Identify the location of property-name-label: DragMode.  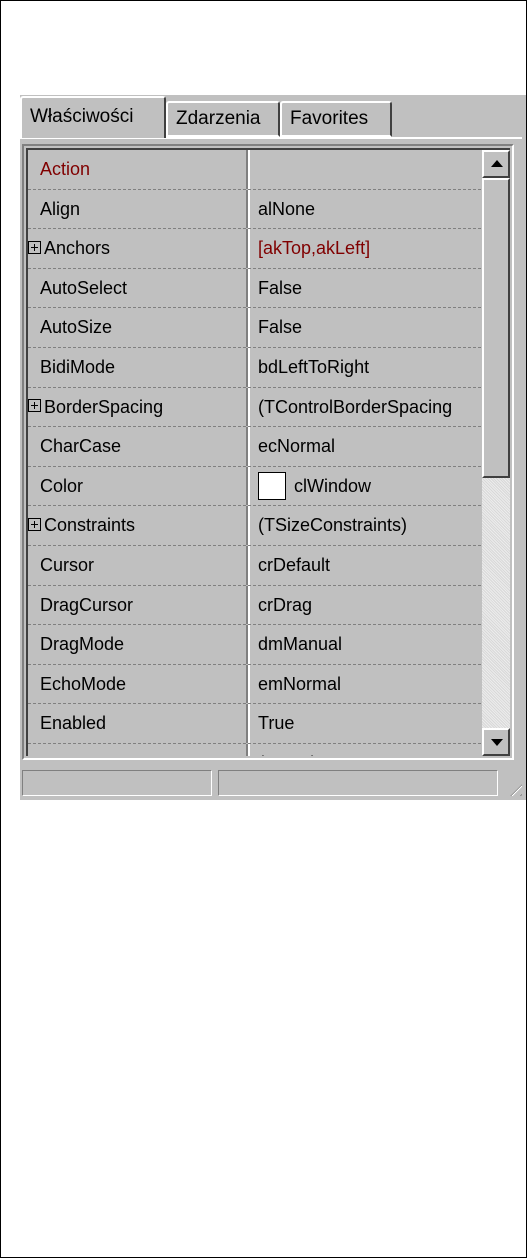
(82, 644).